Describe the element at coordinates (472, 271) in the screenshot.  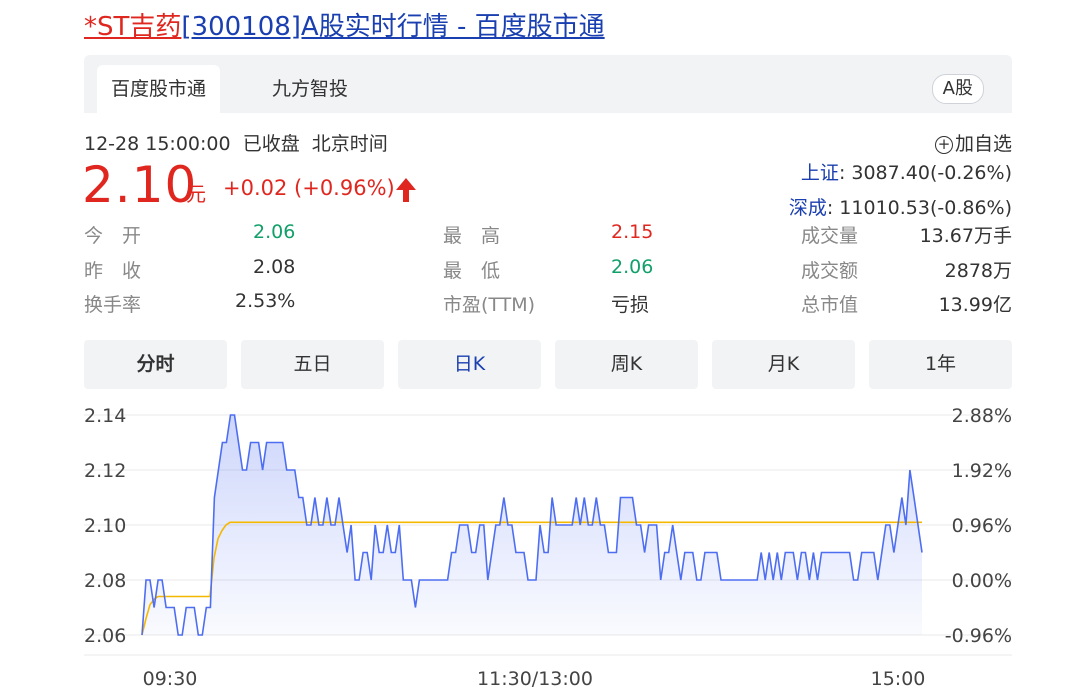
I see `low-label: 最 低` at that location.